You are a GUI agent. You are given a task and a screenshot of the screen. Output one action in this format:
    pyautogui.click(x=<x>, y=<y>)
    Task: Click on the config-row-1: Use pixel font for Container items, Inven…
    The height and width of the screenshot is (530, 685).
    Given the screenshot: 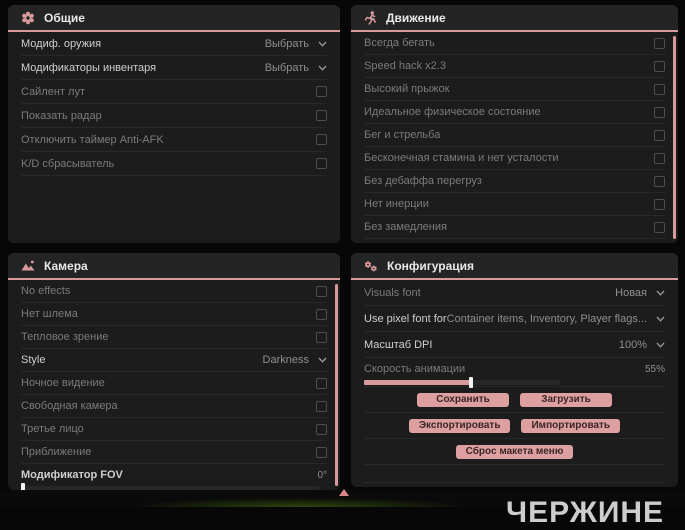 What is the action you would take?
    pyautogui.click(x=514, y=319)
    